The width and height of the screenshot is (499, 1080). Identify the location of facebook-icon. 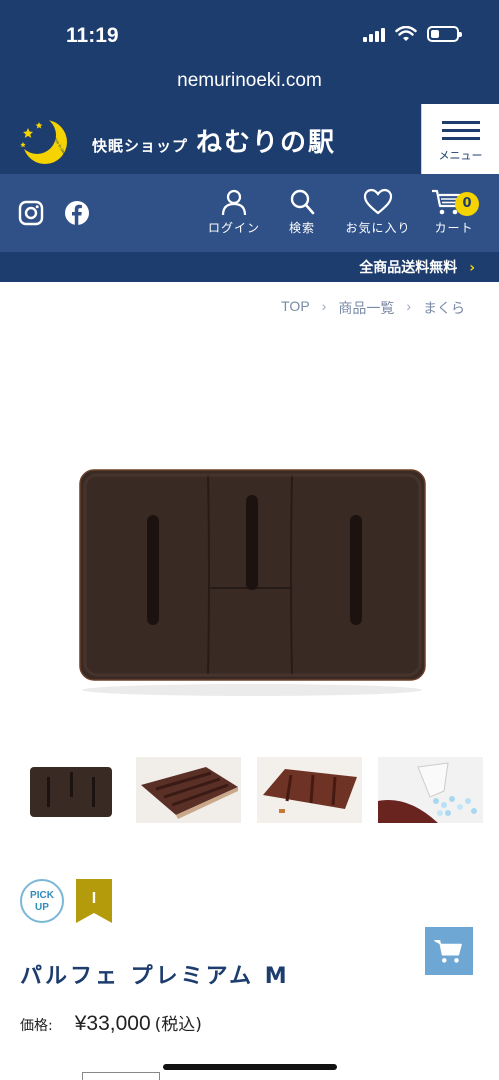
(77, 213).